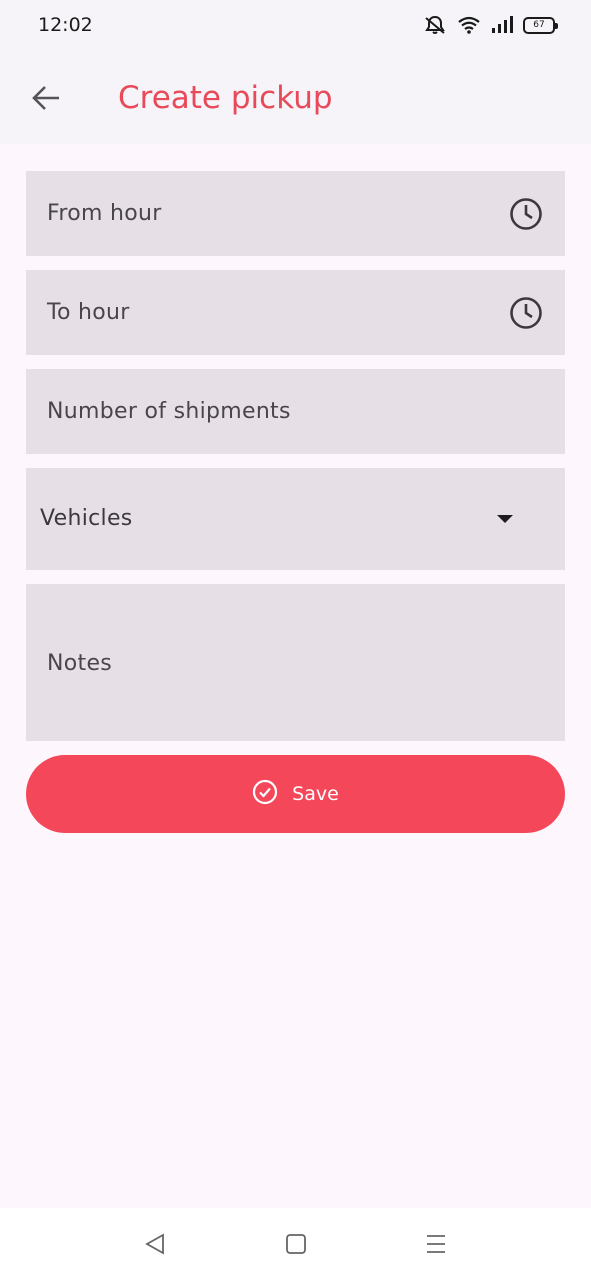  Describe the element at coordinates (436, 1246) in the screenshot. I see `nav-menu-icon` at that location.